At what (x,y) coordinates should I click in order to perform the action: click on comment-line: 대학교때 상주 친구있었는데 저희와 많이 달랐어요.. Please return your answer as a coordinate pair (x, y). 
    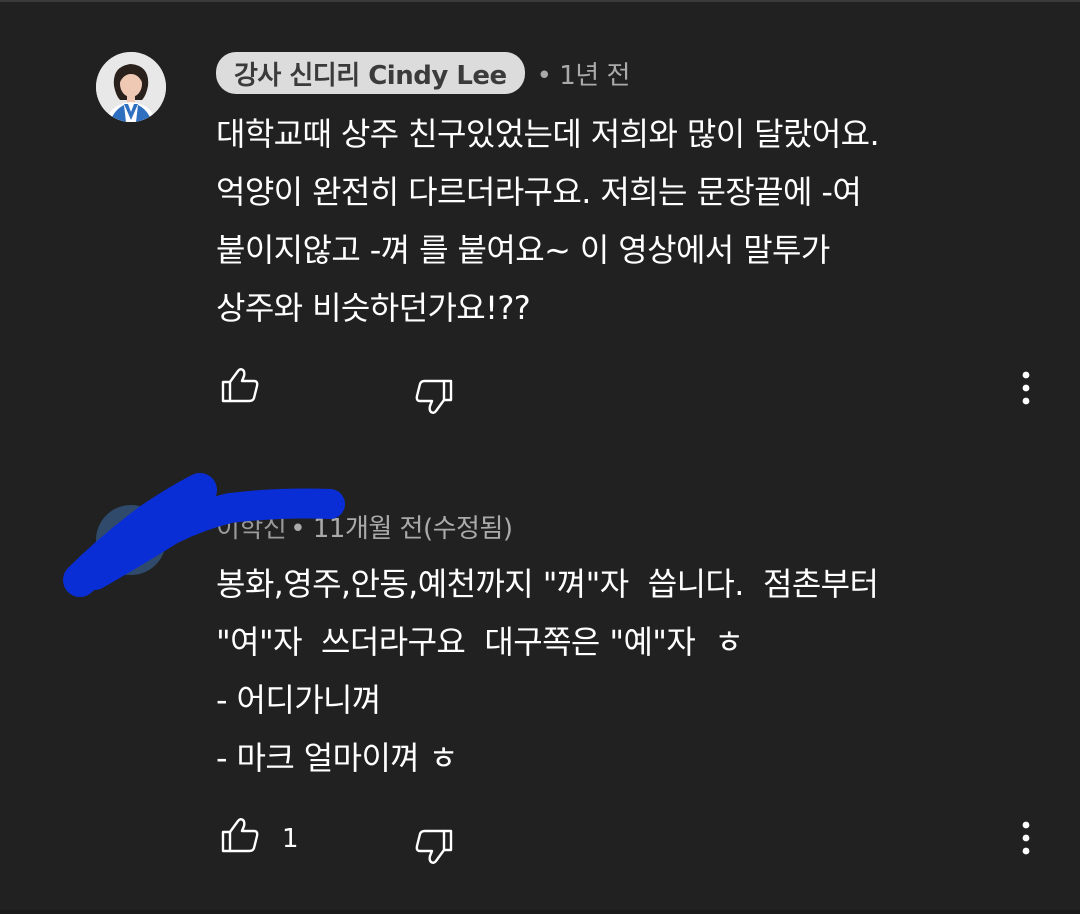
    Looking at the image, I should click on (548, 134).